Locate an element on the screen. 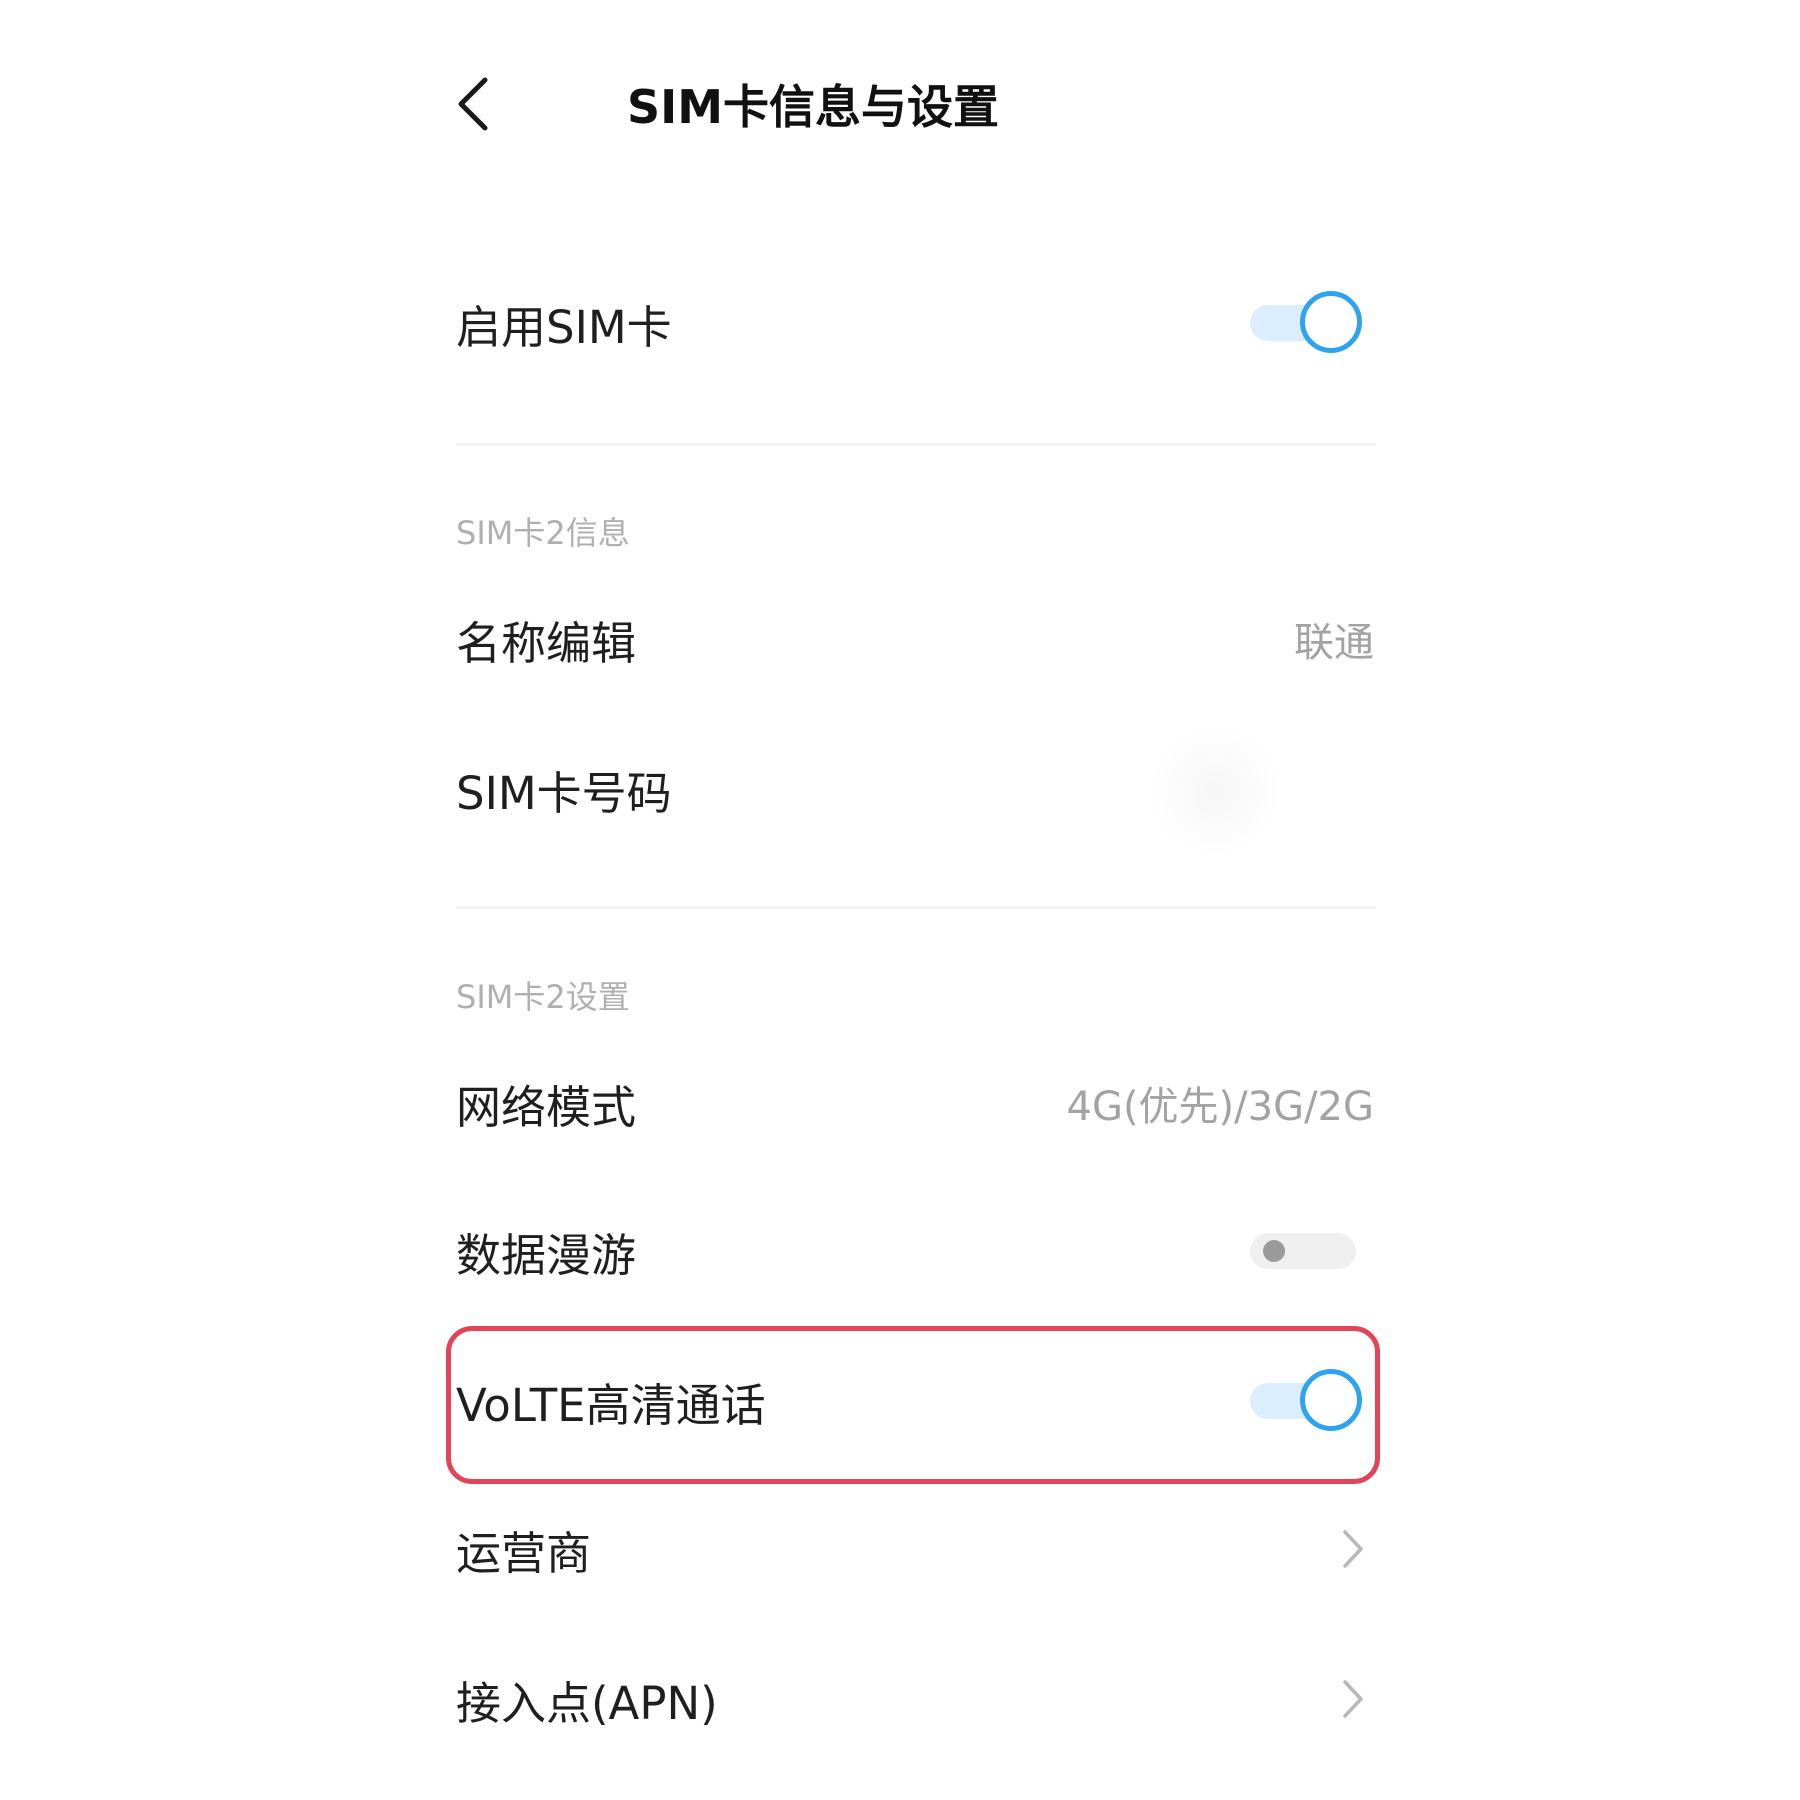 Image resolution: width=1800 pixels, height=1800 pixels. data-roaming-toggle is located at coordinates (1306, 1251).